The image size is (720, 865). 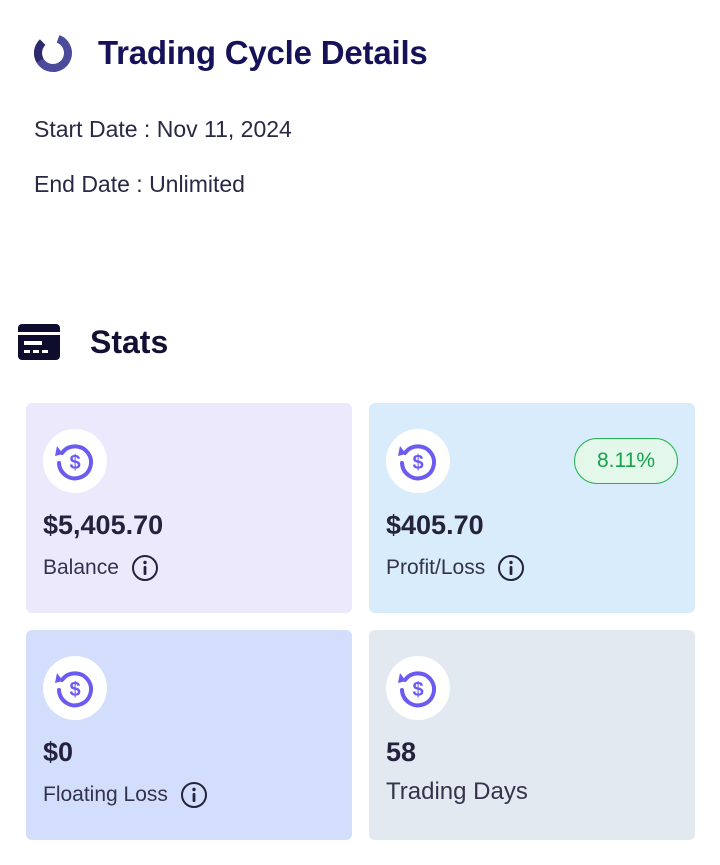 I want to click on cycle-header: Trading Cycle Details, so click(x=230, y=53).